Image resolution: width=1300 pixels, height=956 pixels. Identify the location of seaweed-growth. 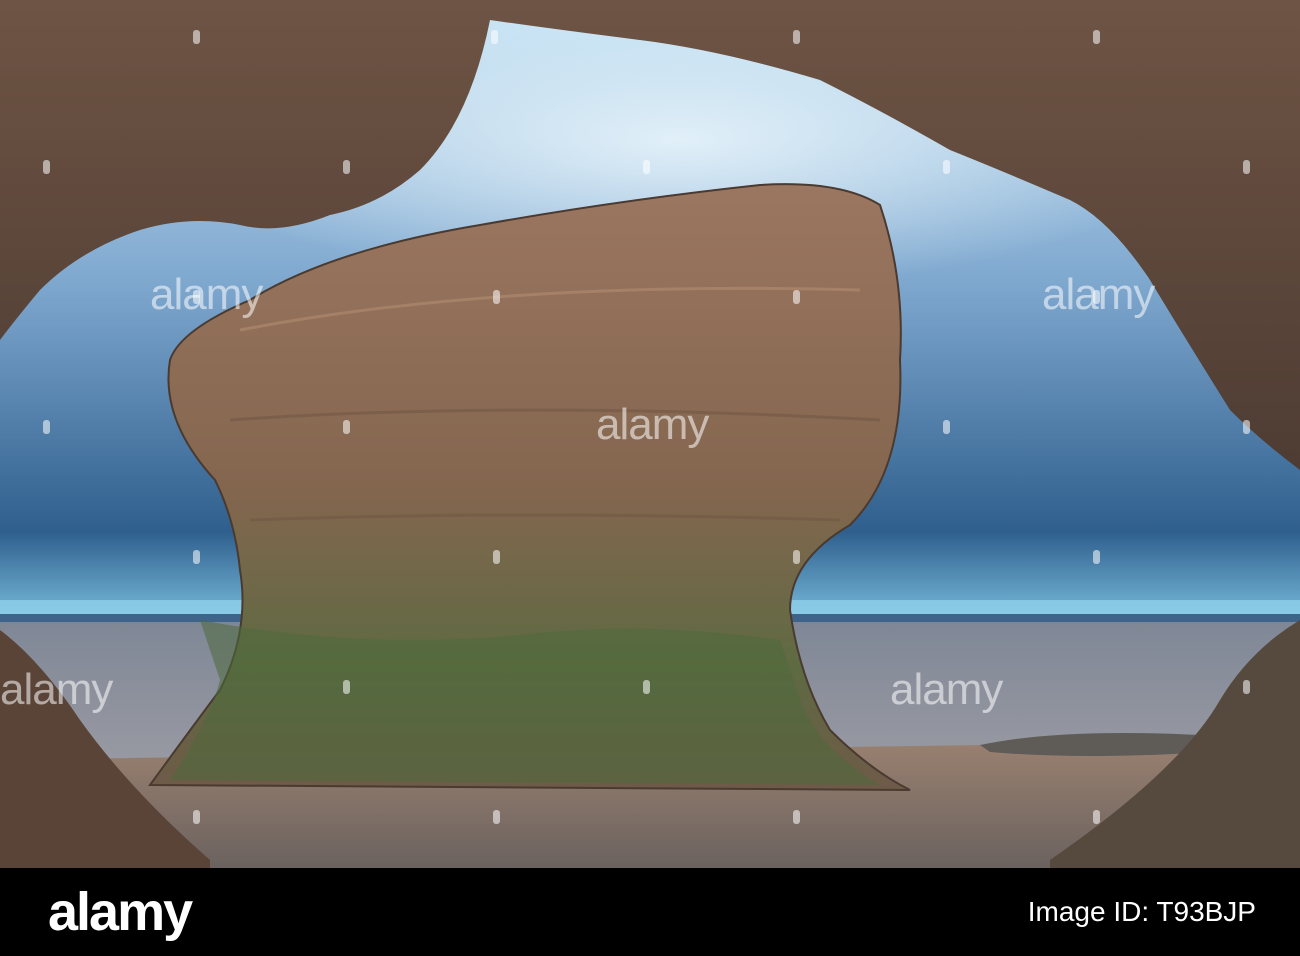
(525, 702).